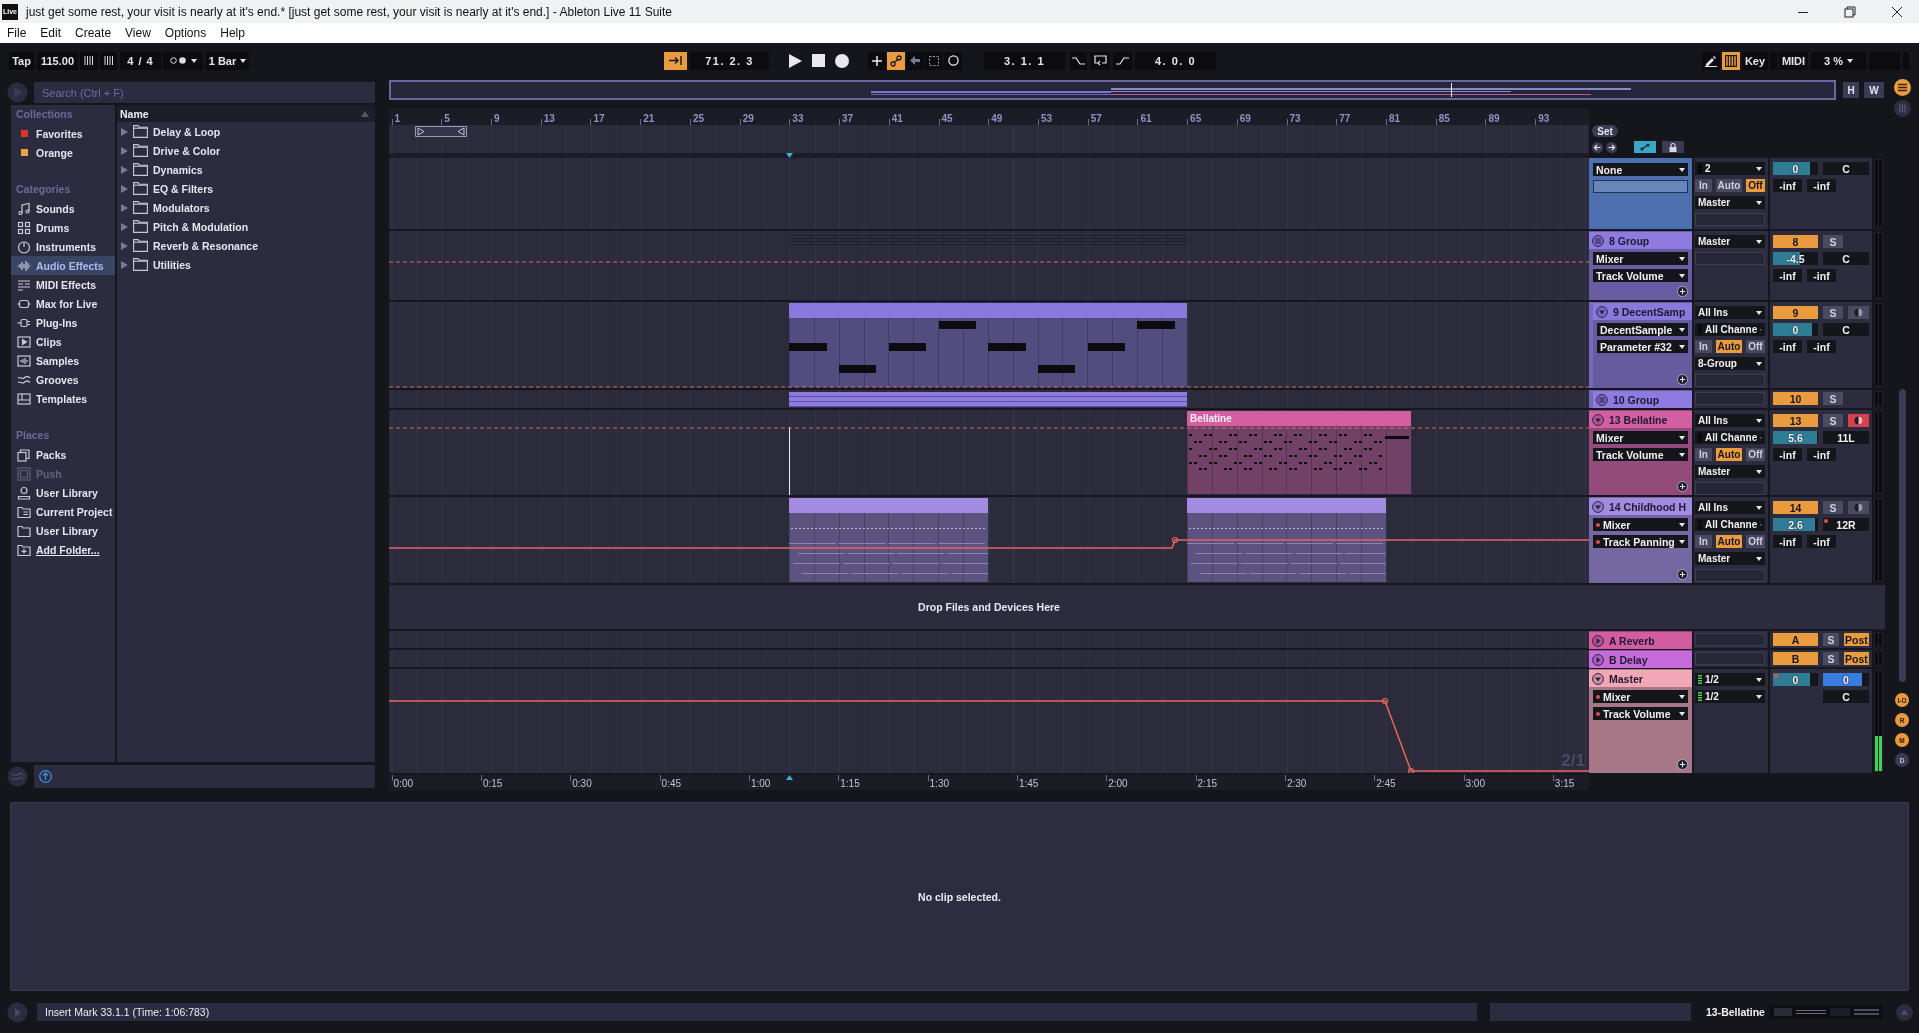 The width and height of the screenshot is (1919, 1033). I want to click on loop-brace, so click(441, 131).